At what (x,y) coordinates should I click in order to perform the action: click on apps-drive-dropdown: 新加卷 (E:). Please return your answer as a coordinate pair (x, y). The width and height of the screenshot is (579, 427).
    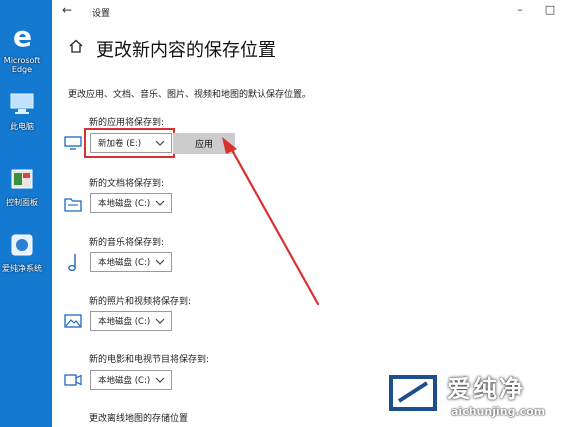
    Looking at the image, I should click on (131, 143).